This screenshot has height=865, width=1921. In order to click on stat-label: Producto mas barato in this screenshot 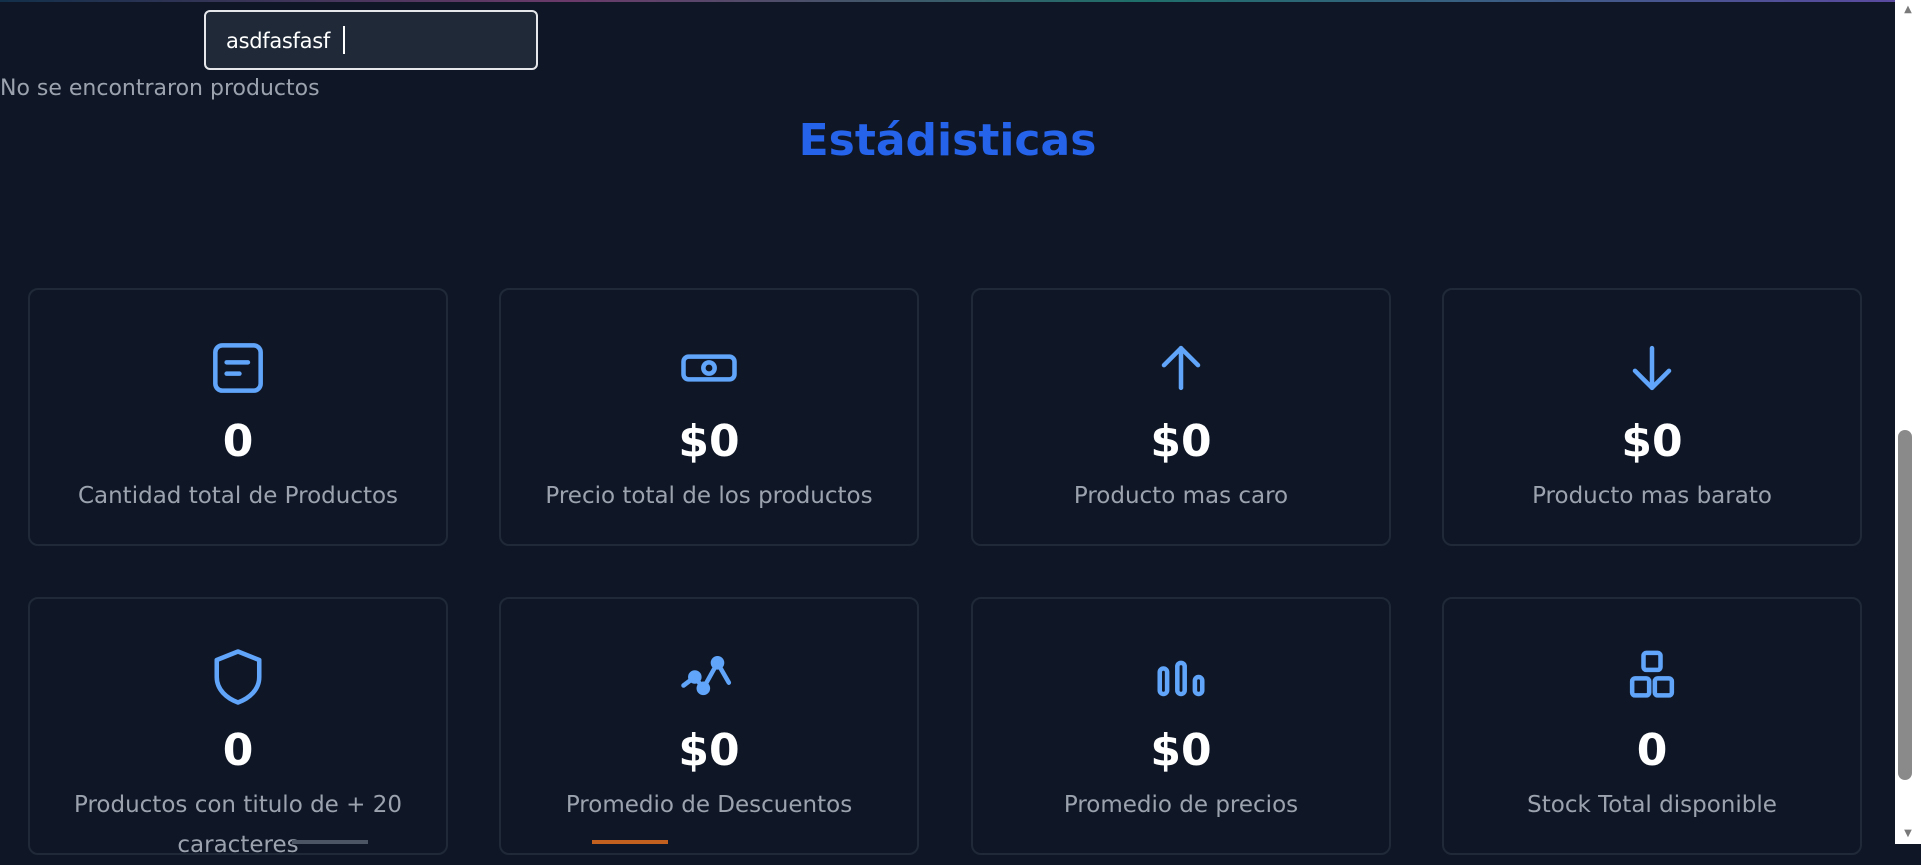, I will do `click(1652, 496)`.